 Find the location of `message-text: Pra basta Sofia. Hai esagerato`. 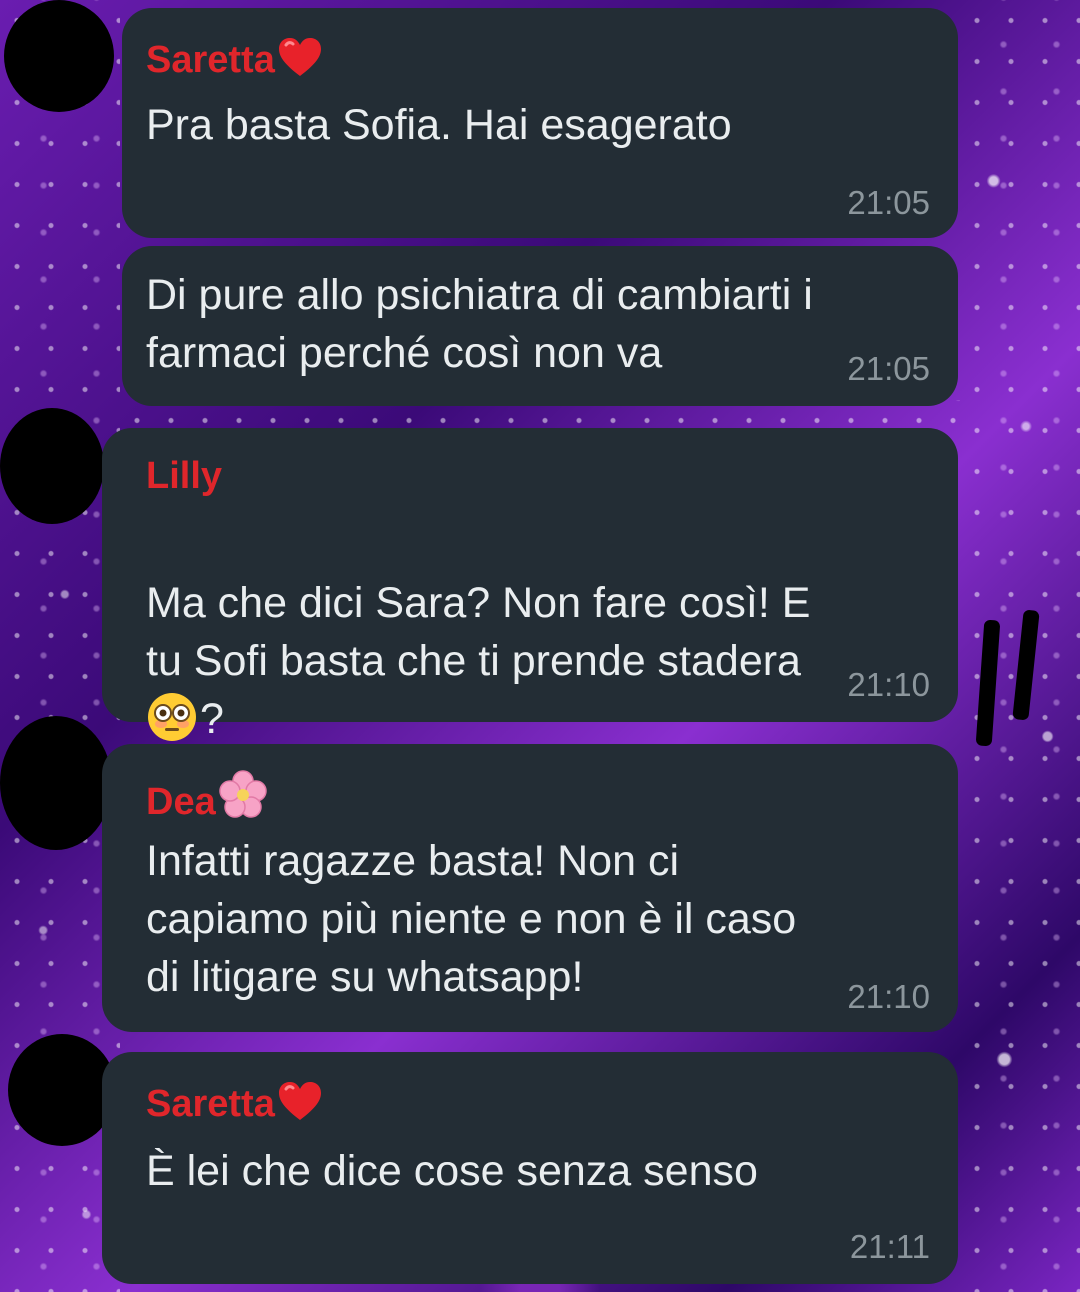

message-text: Pra basta Sofia. Hai esagerato is located at coordinates (439, 125).